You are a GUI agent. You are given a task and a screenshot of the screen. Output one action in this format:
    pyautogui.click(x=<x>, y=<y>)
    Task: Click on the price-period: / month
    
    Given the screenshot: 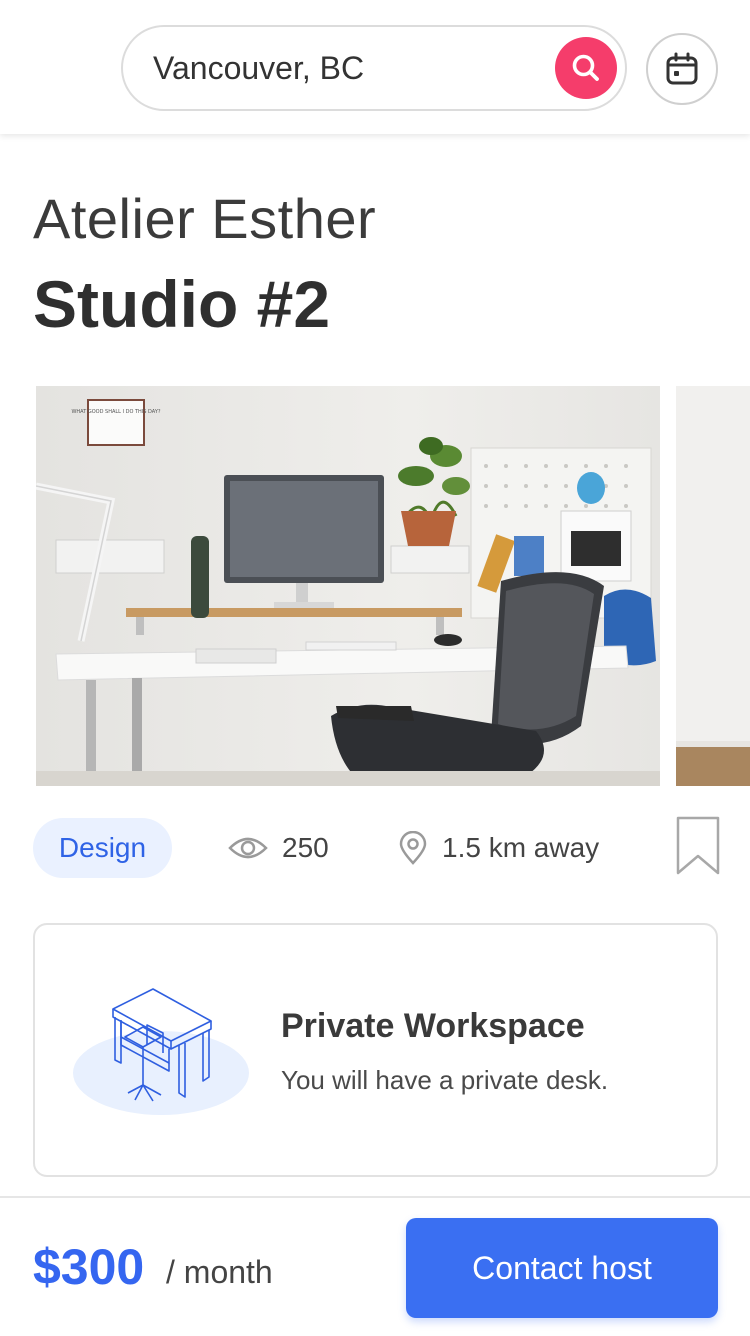 What is the action you would take?
    pyautogui.click(x=219, y=1272)
    